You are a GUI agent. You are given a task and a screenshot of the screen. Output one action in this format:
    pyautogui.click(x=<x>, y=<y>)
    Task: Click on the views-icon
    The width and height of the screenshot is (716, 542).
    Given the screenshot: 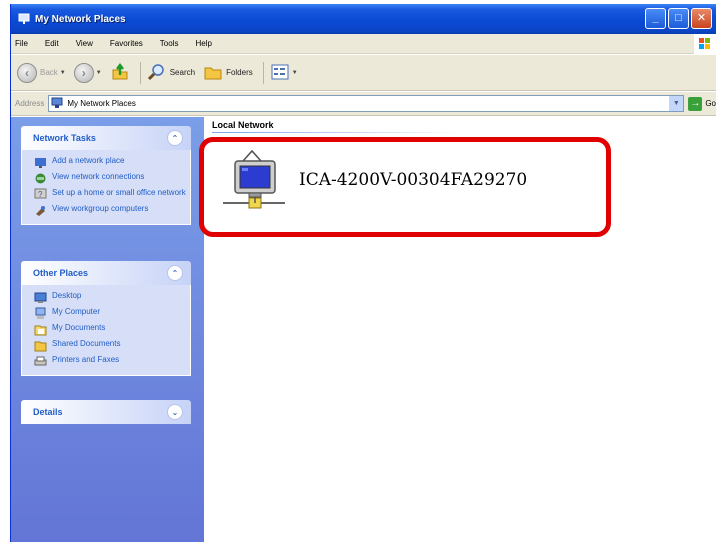 What is the action you would take?
    pyautogui.click(x=280, y=73)
    